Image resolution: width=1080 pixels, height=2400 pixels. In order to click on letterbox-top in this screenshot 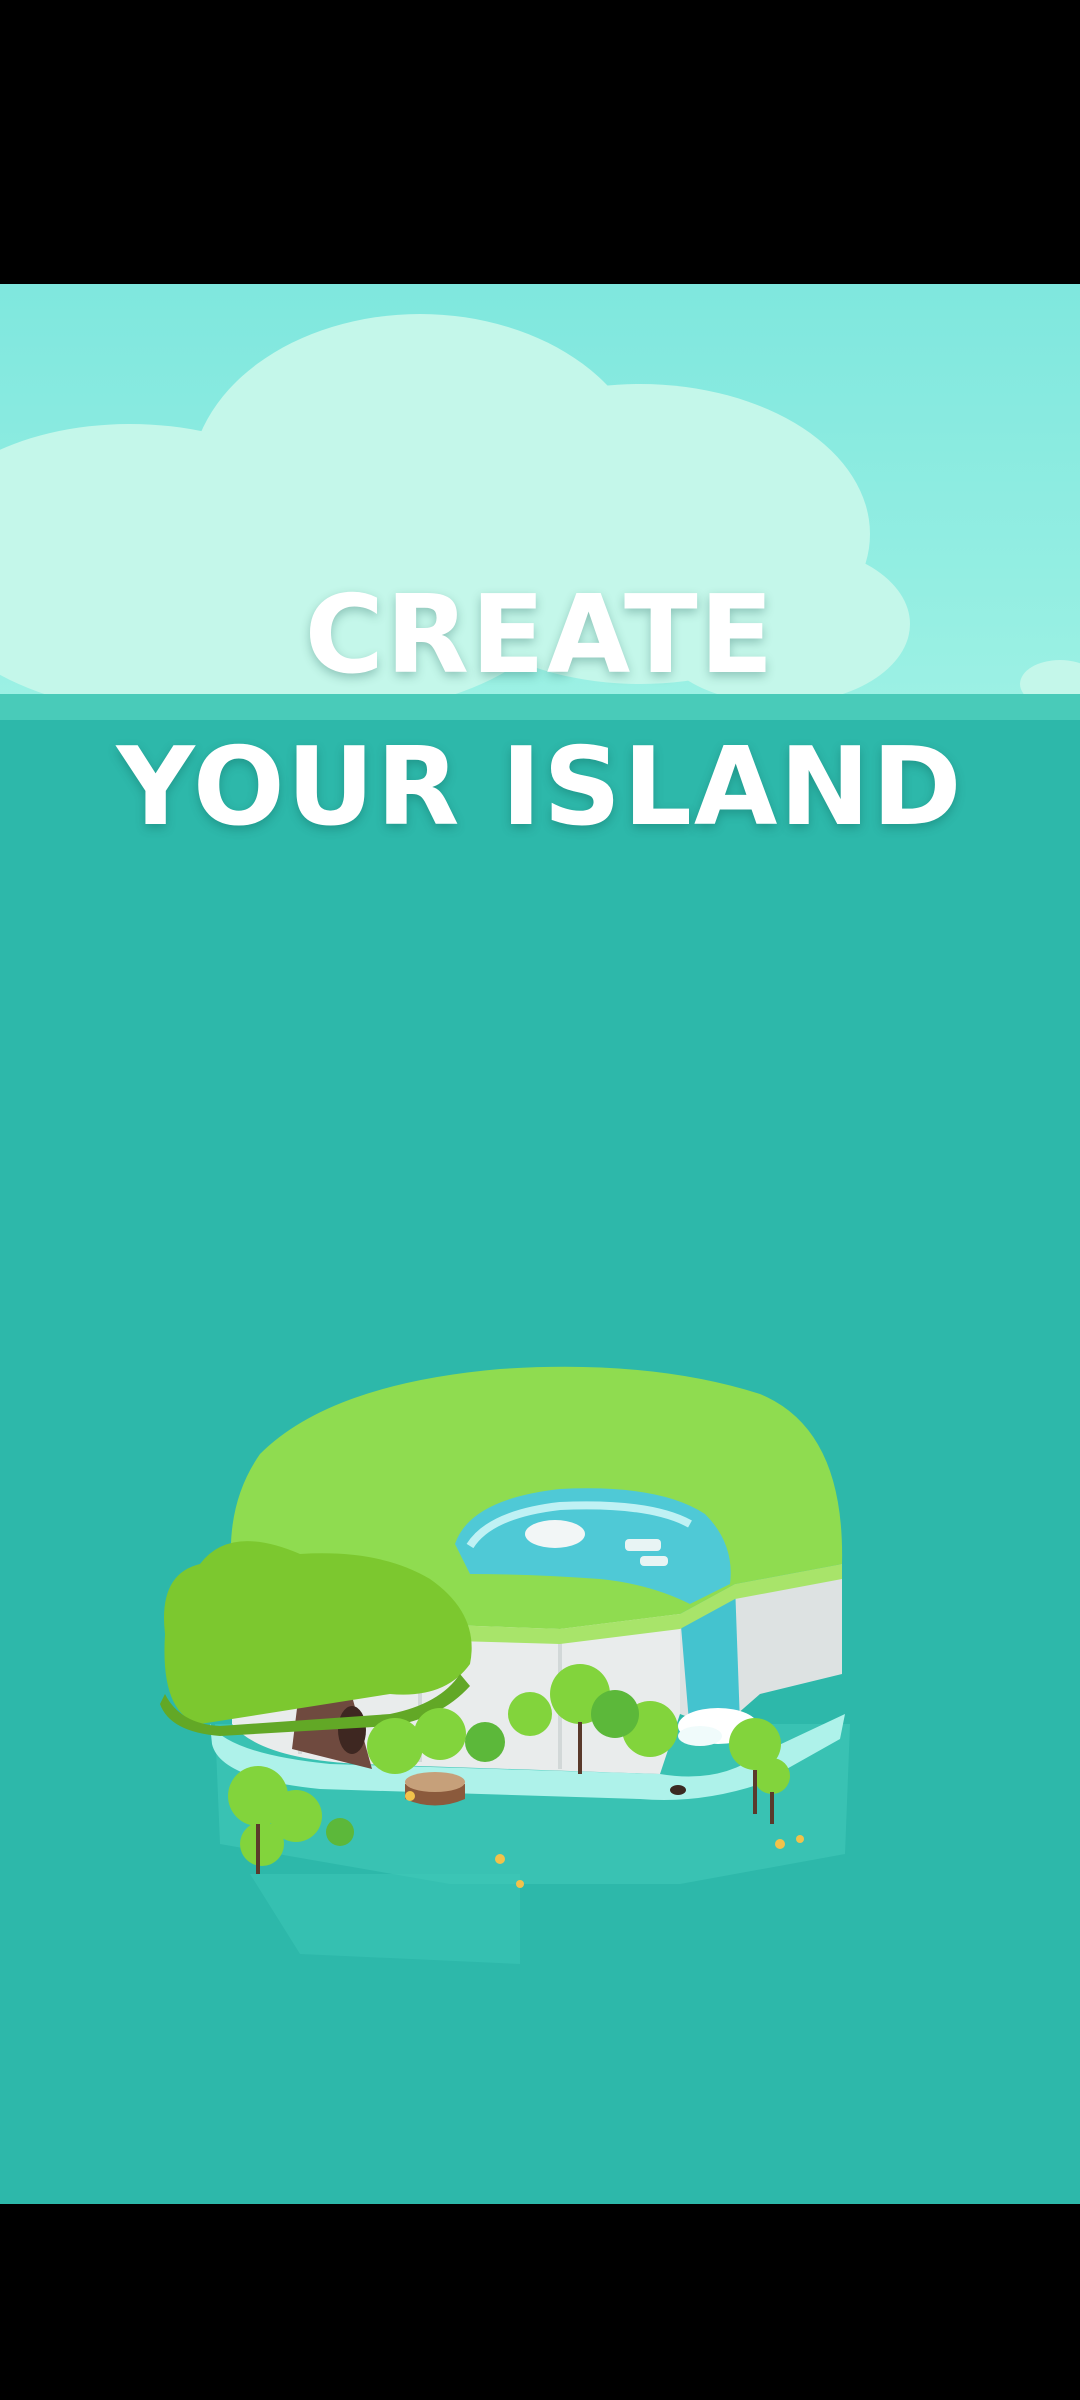, I will do `click(540, 142)`.